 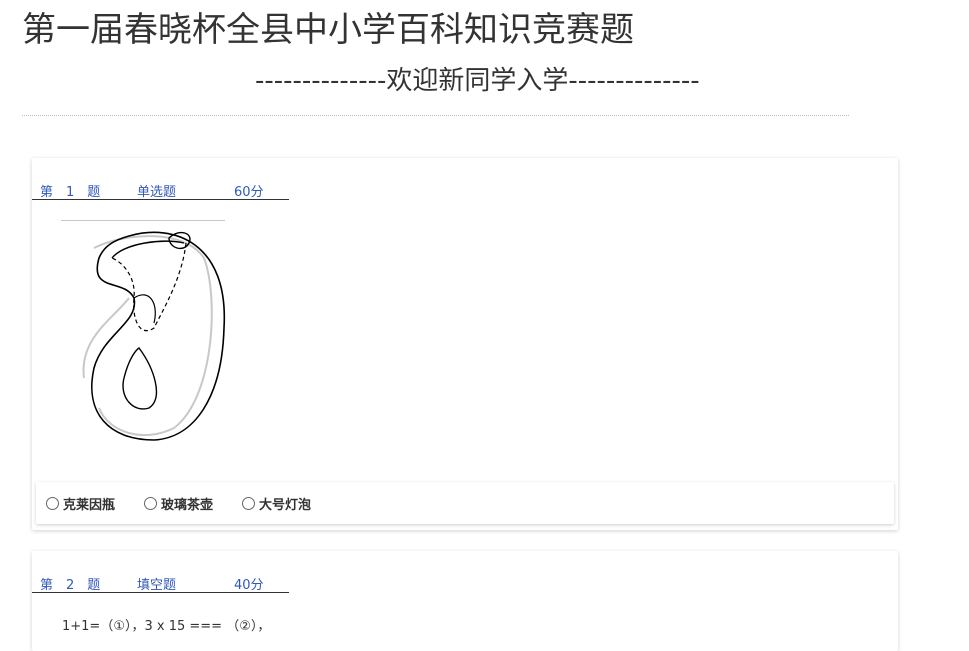 What do you see at coordinates (70, 192) in the screenshot?
I see `question-number: 第 1 题` at bounding box center [70, 192].